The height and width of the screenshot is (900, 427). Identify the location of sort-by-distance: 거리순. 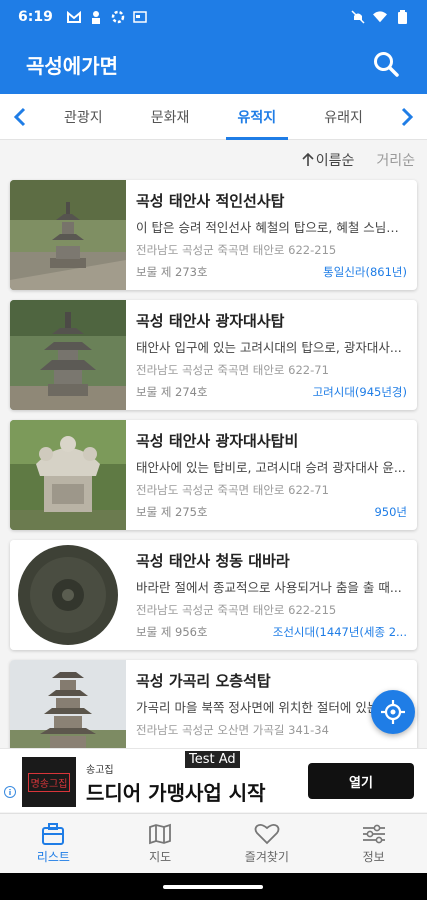
(395, 160).